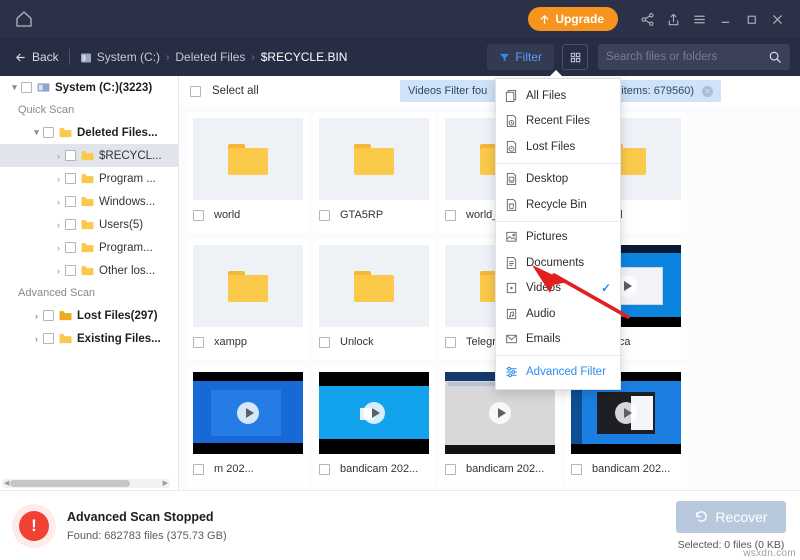 The height and width of the screenshot is (560, 800). What do you see at coordinates (725, 19) in the screenshot?
I see `minimize-icon` at bounding box center [725, 19].